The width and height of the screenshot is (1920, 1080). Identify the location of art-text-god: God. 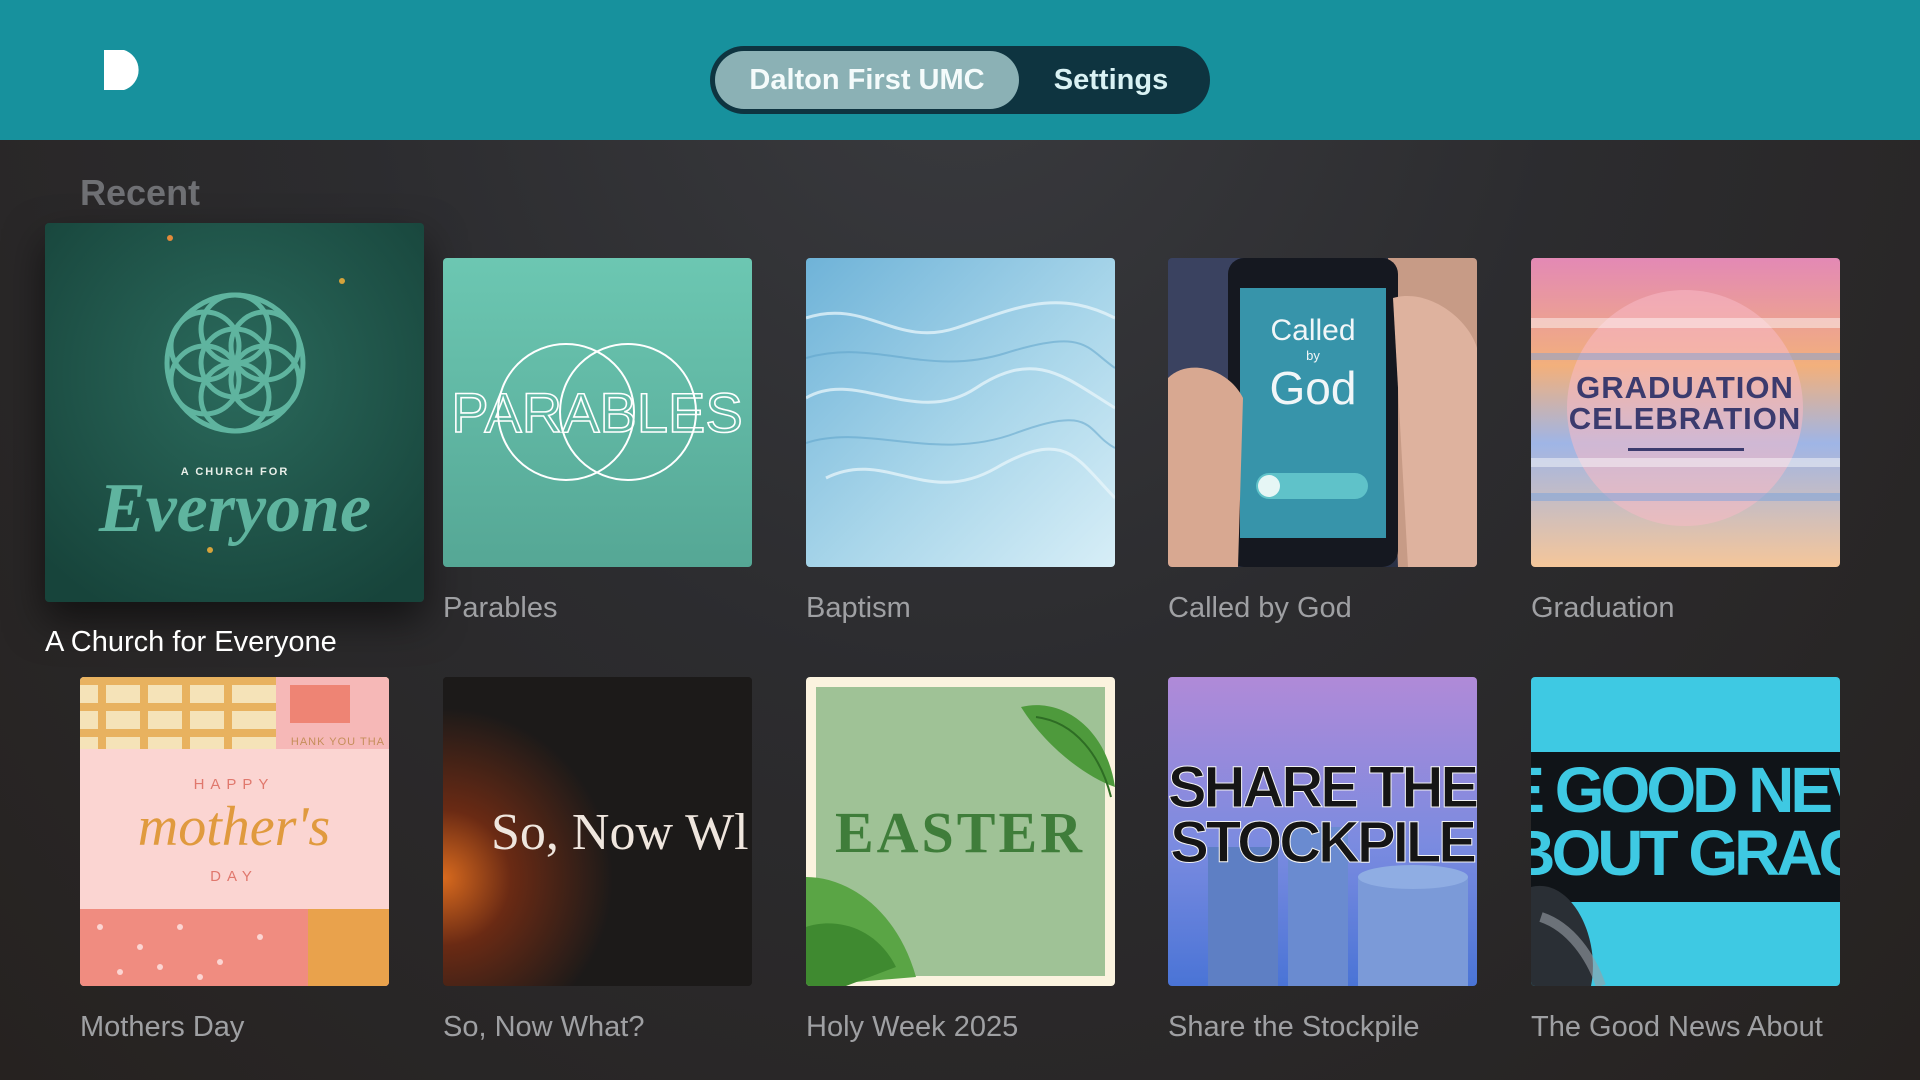
(1313, 388).